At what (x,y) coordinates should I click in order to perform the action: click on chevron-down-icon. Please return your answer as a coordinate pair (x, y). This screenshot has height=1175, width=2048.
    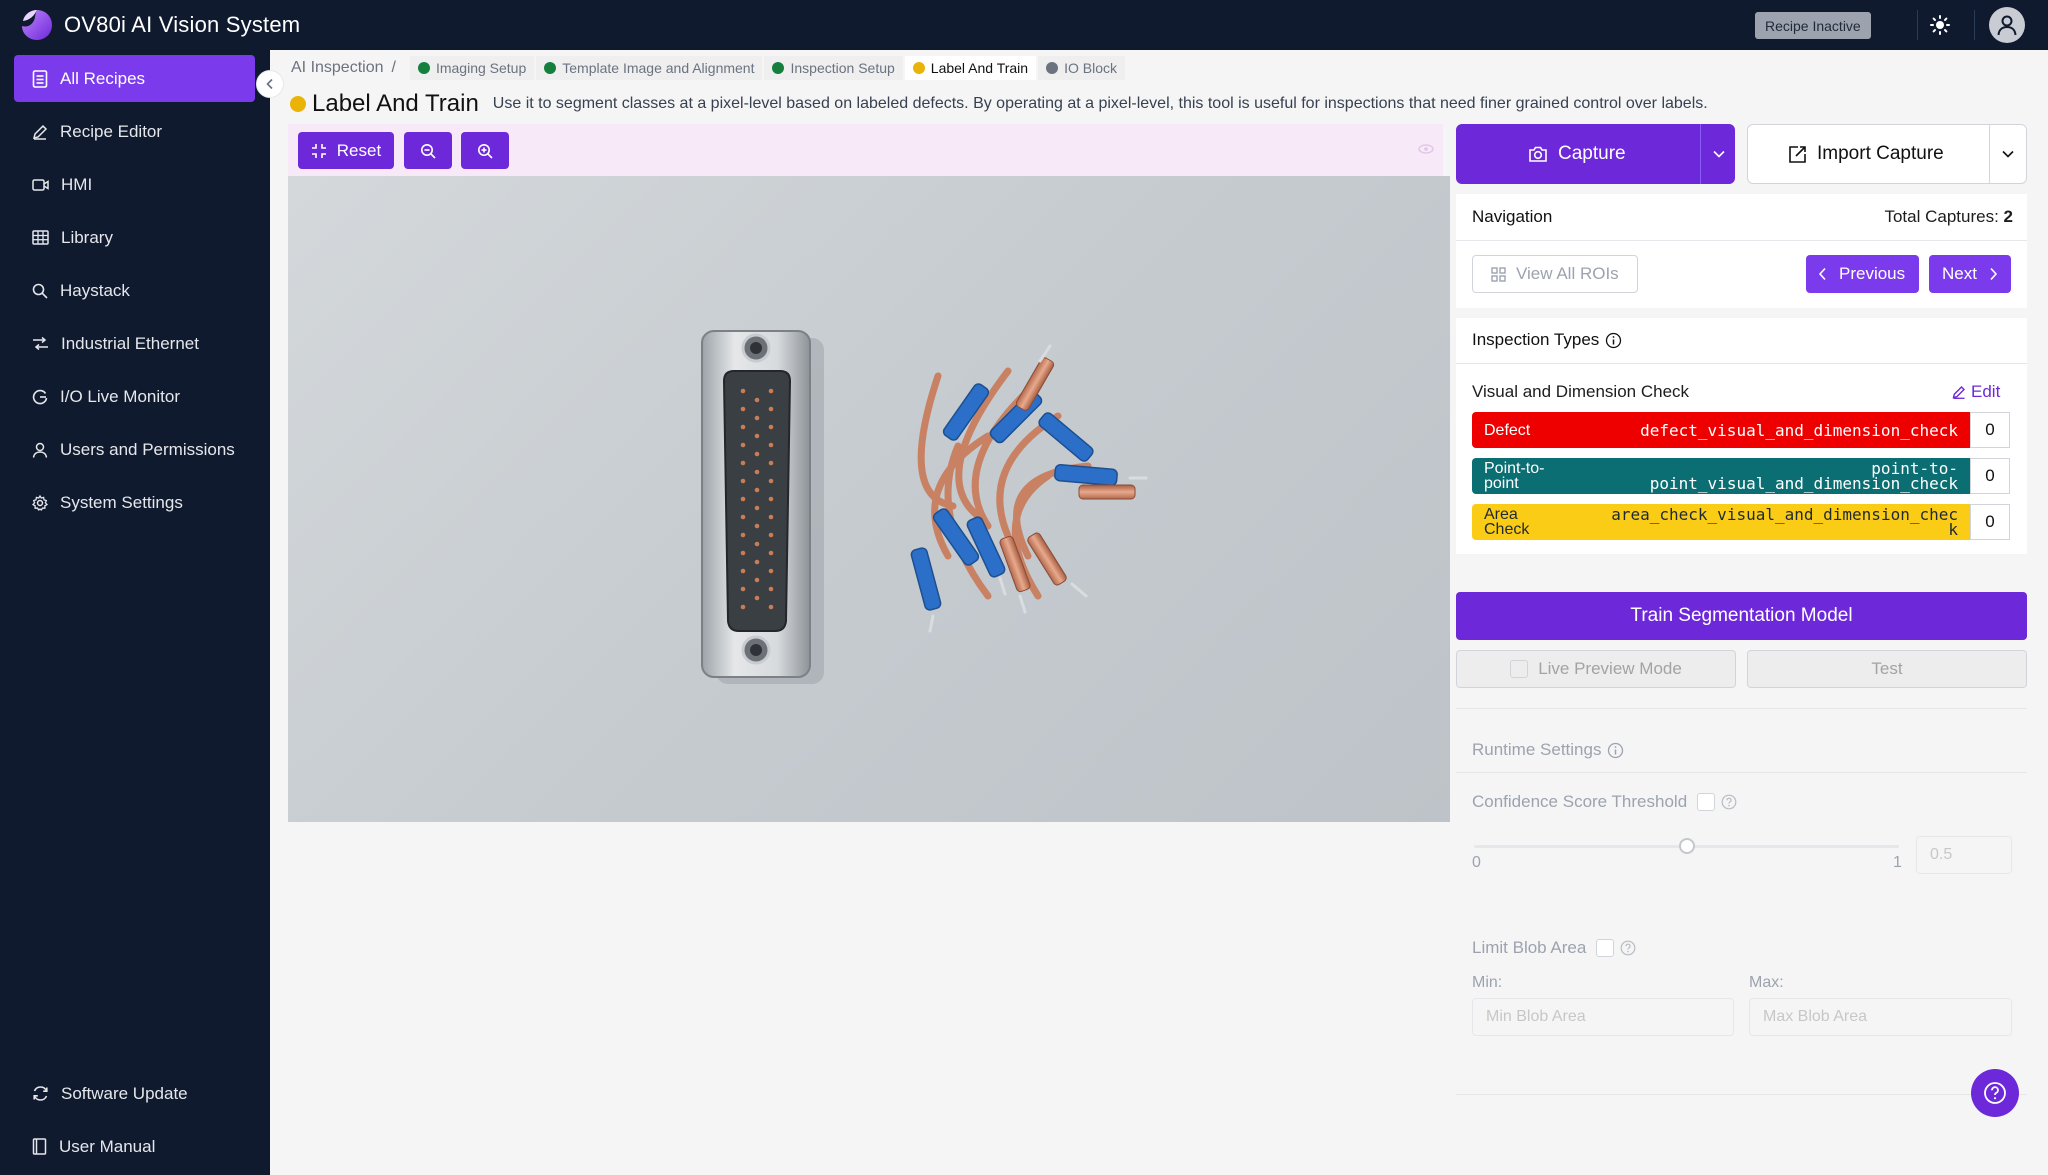
    Looking at the image, I should click on (2008, 154).